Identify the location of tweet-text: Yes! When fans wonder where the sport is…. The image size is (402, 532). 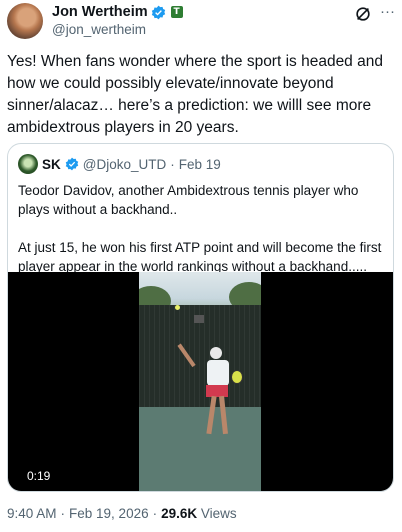
(195, 94).